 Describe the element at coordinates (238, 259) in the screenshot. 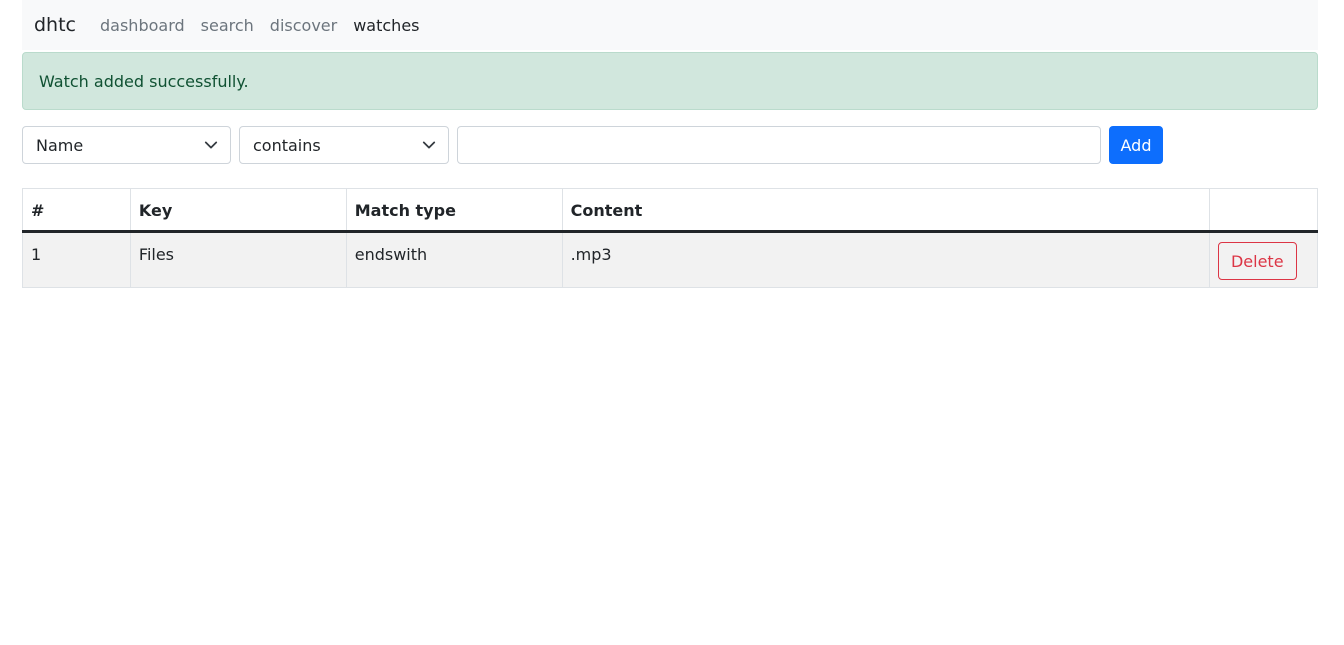

I see `cell-key: Files` at that location.